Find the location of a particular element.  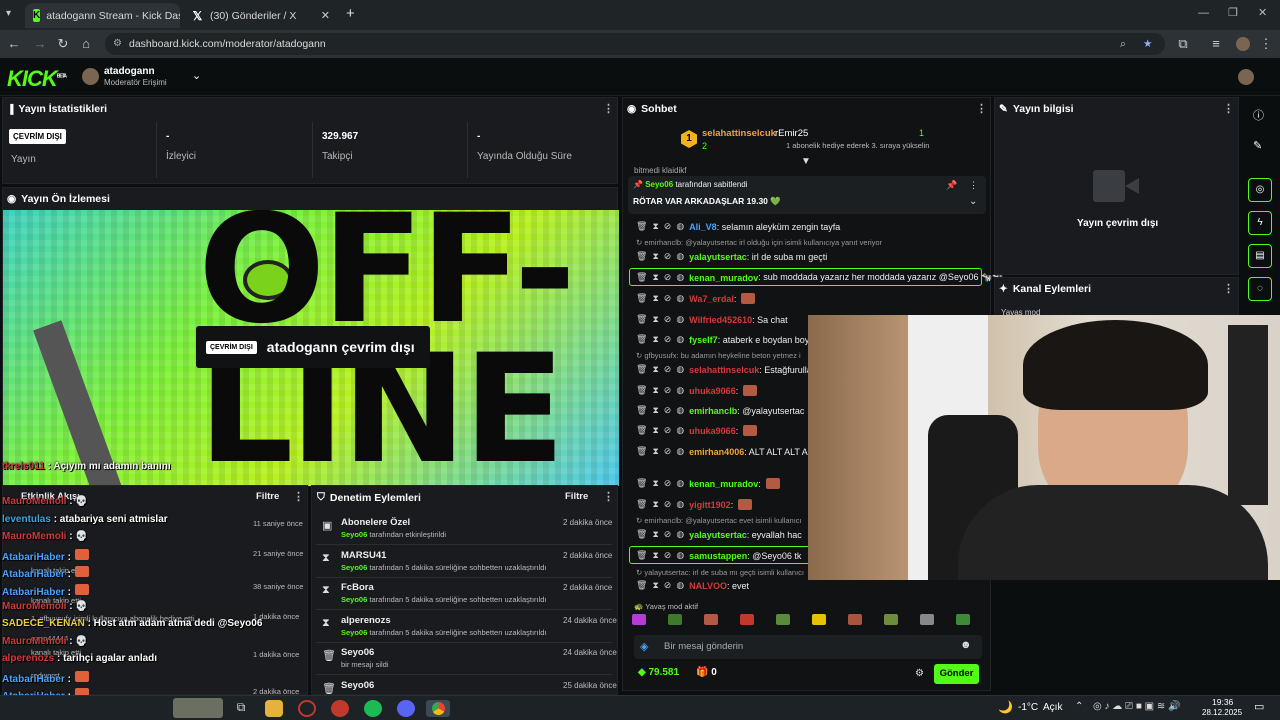

discord-icon is located at coordinates (406, 708).